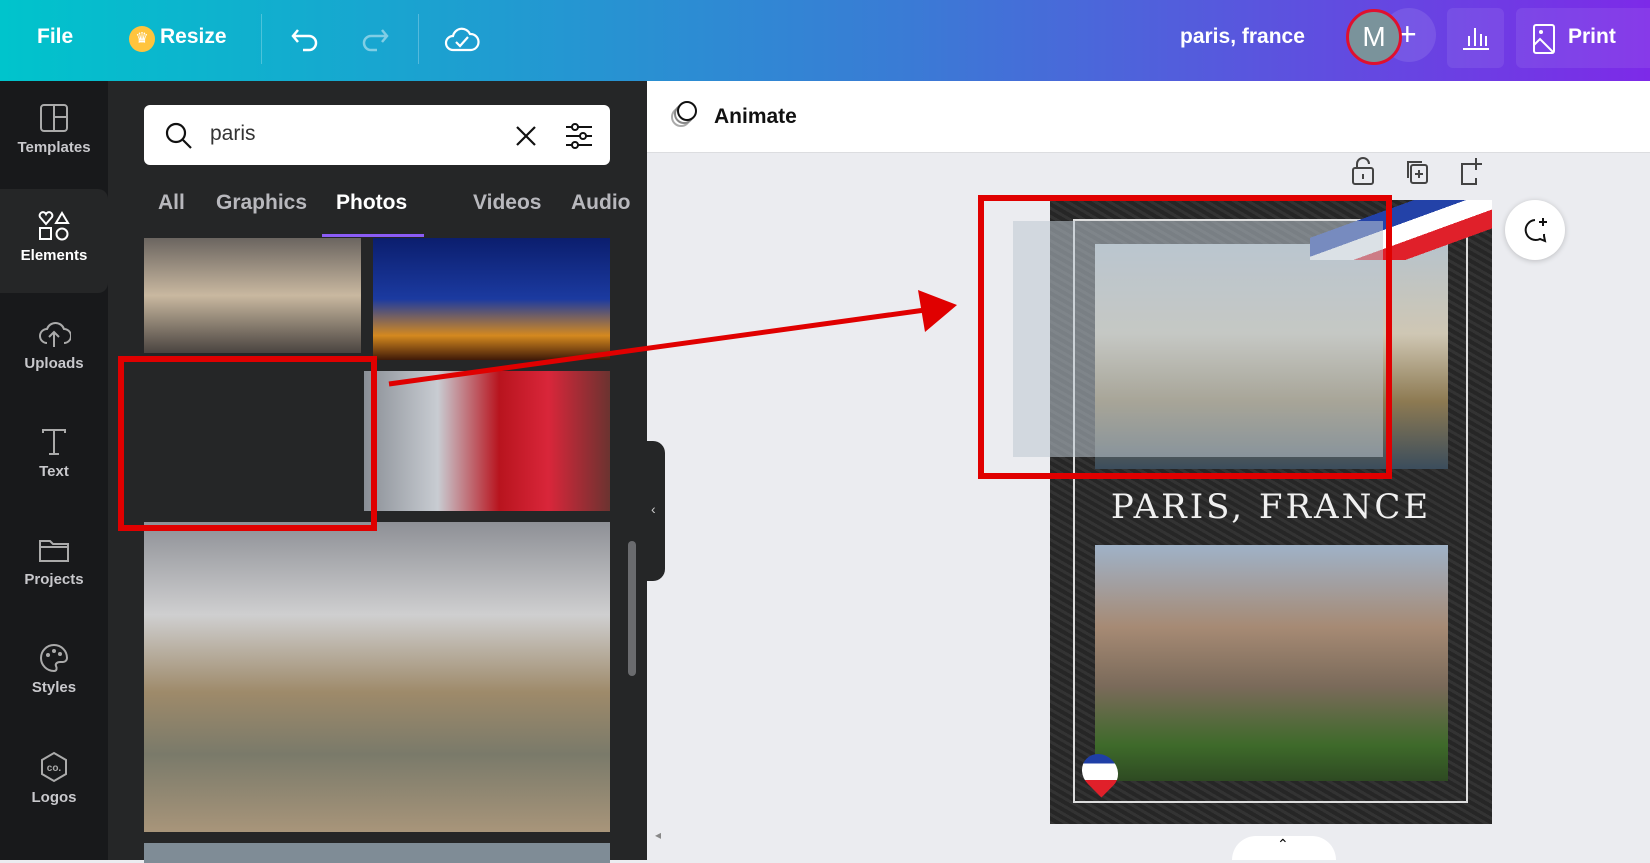  Describe the element at coordinates (658, 835) in the screenshot. I see `scroll-left-icon: ◂` at that location.